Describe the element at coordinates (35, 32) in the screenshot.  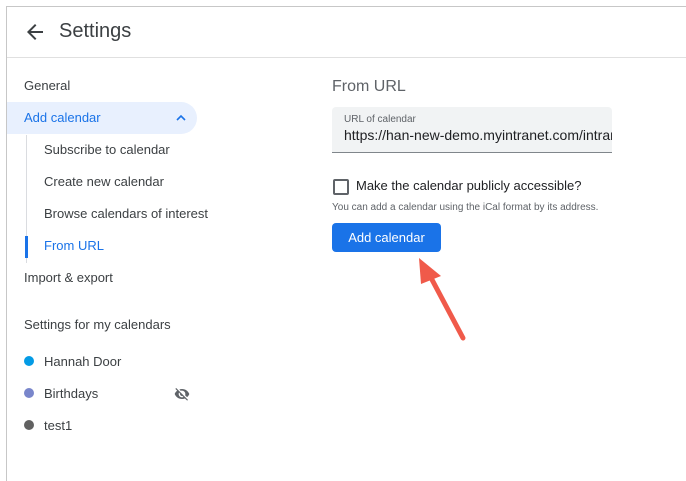
I see `back-arrow-icon` at that location.